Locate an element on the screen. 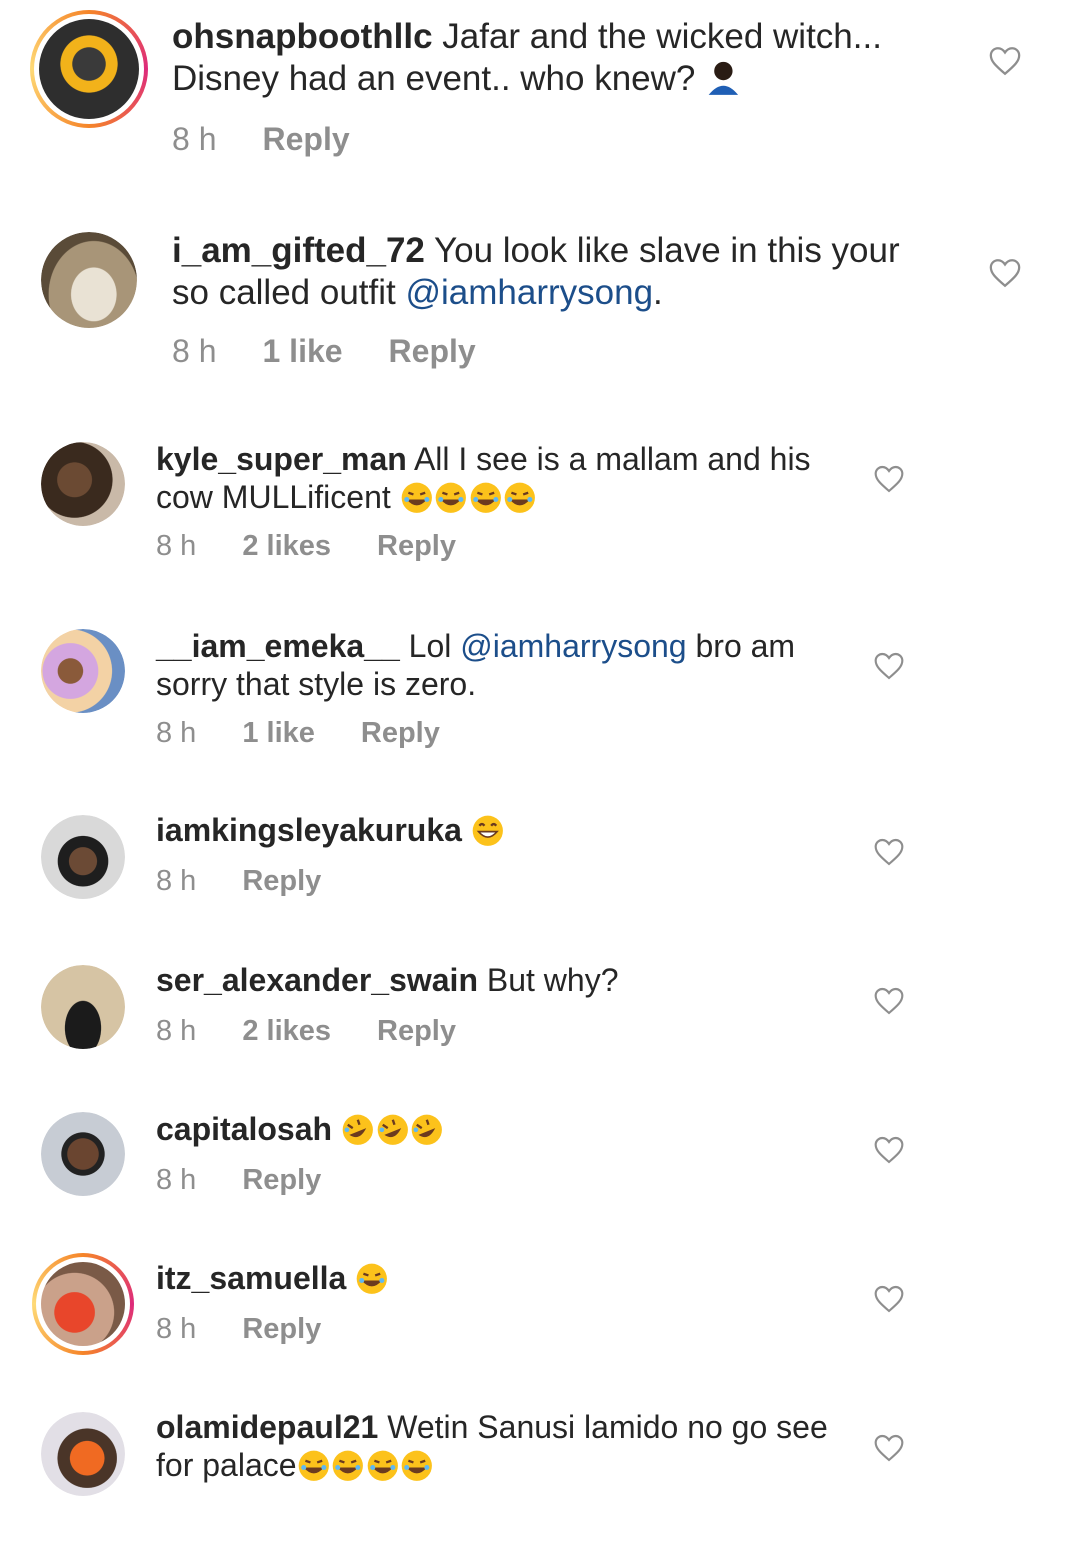 This screenshot has width=1076, height=1568. comment-item: itz_samuella 8 h Reply is located at coordinates (538, 1323).